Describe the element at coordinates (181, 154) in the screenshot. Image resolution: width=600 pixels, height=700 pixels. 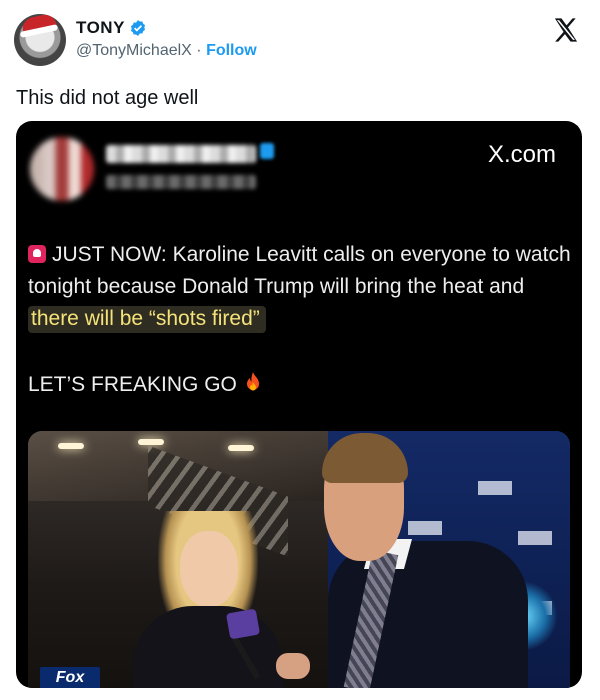
I see `embedded-name-blurred` at that location.